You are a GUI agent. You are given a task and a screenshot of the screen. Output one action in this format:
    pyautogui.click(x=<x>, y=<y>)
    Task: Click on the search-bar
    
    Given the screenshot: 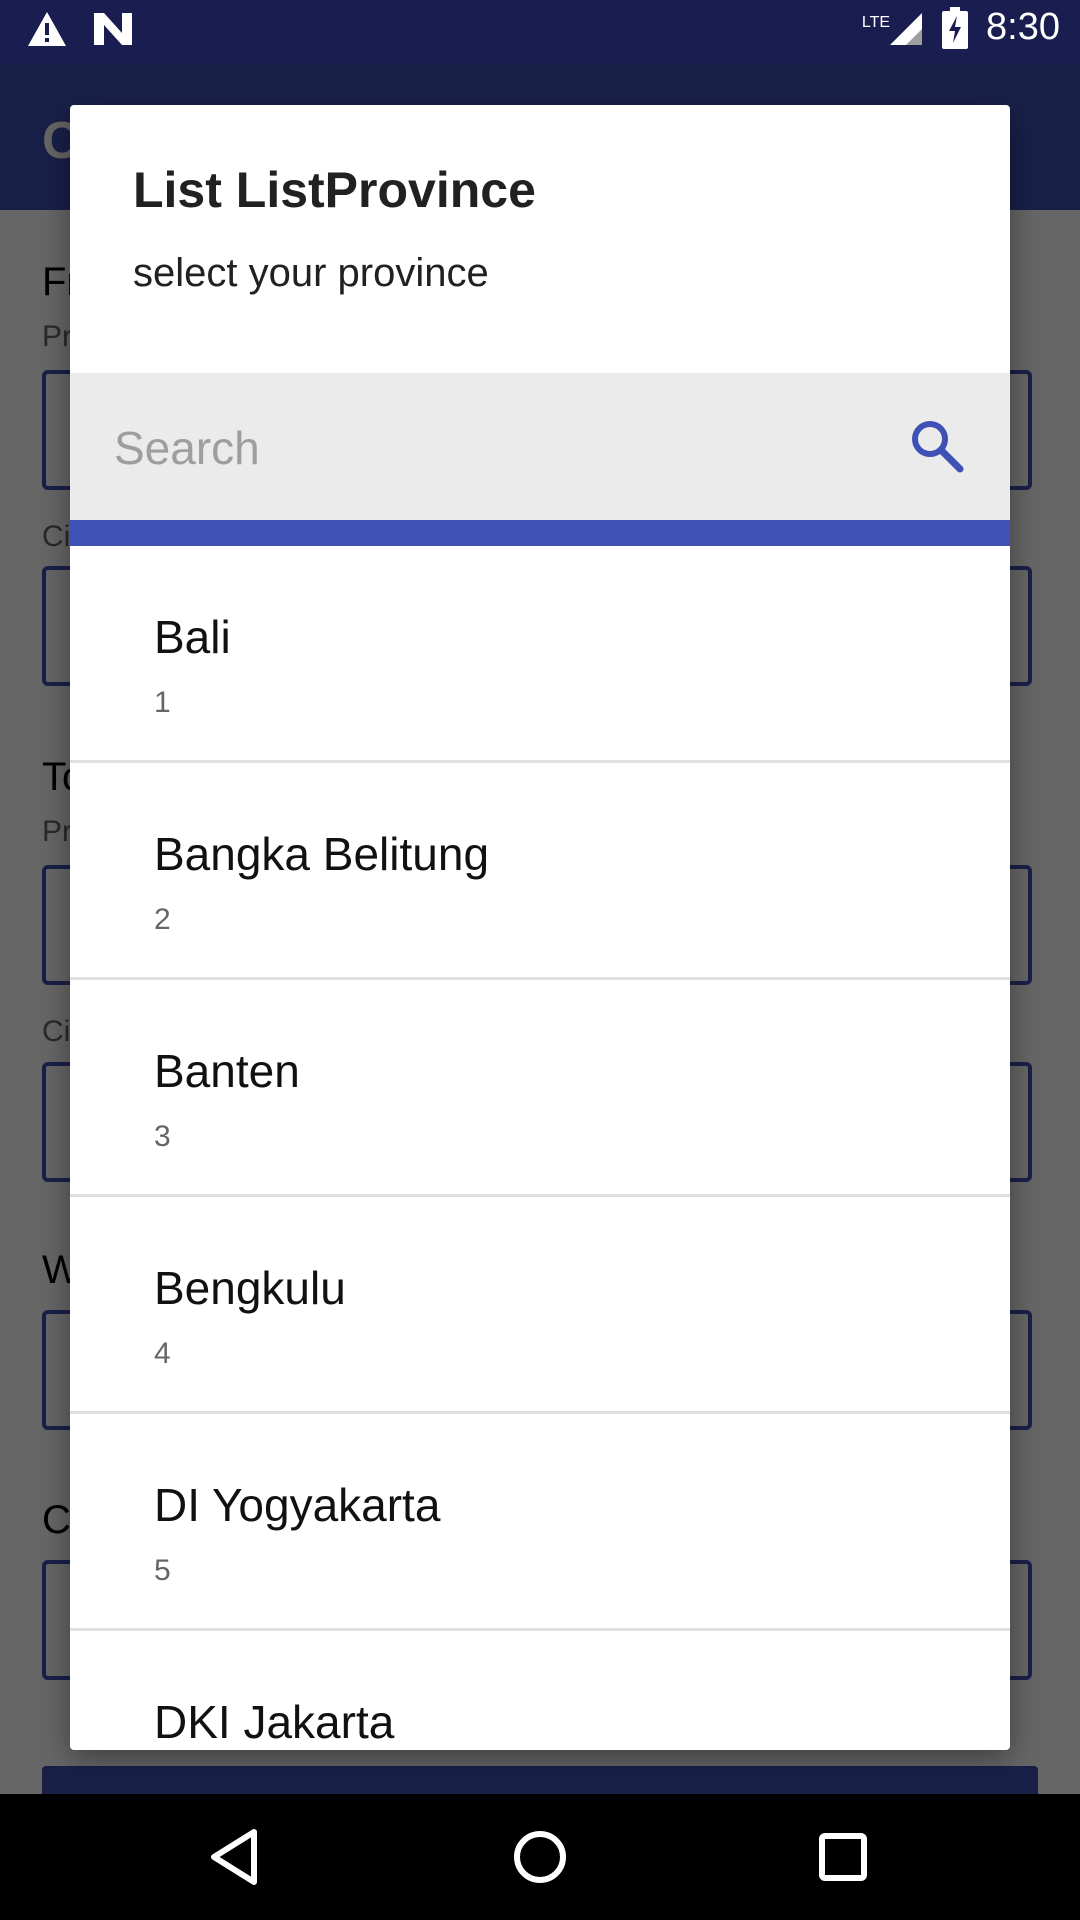 What is the action you would take?
    pyautogui.click(x=540, y=446)
    